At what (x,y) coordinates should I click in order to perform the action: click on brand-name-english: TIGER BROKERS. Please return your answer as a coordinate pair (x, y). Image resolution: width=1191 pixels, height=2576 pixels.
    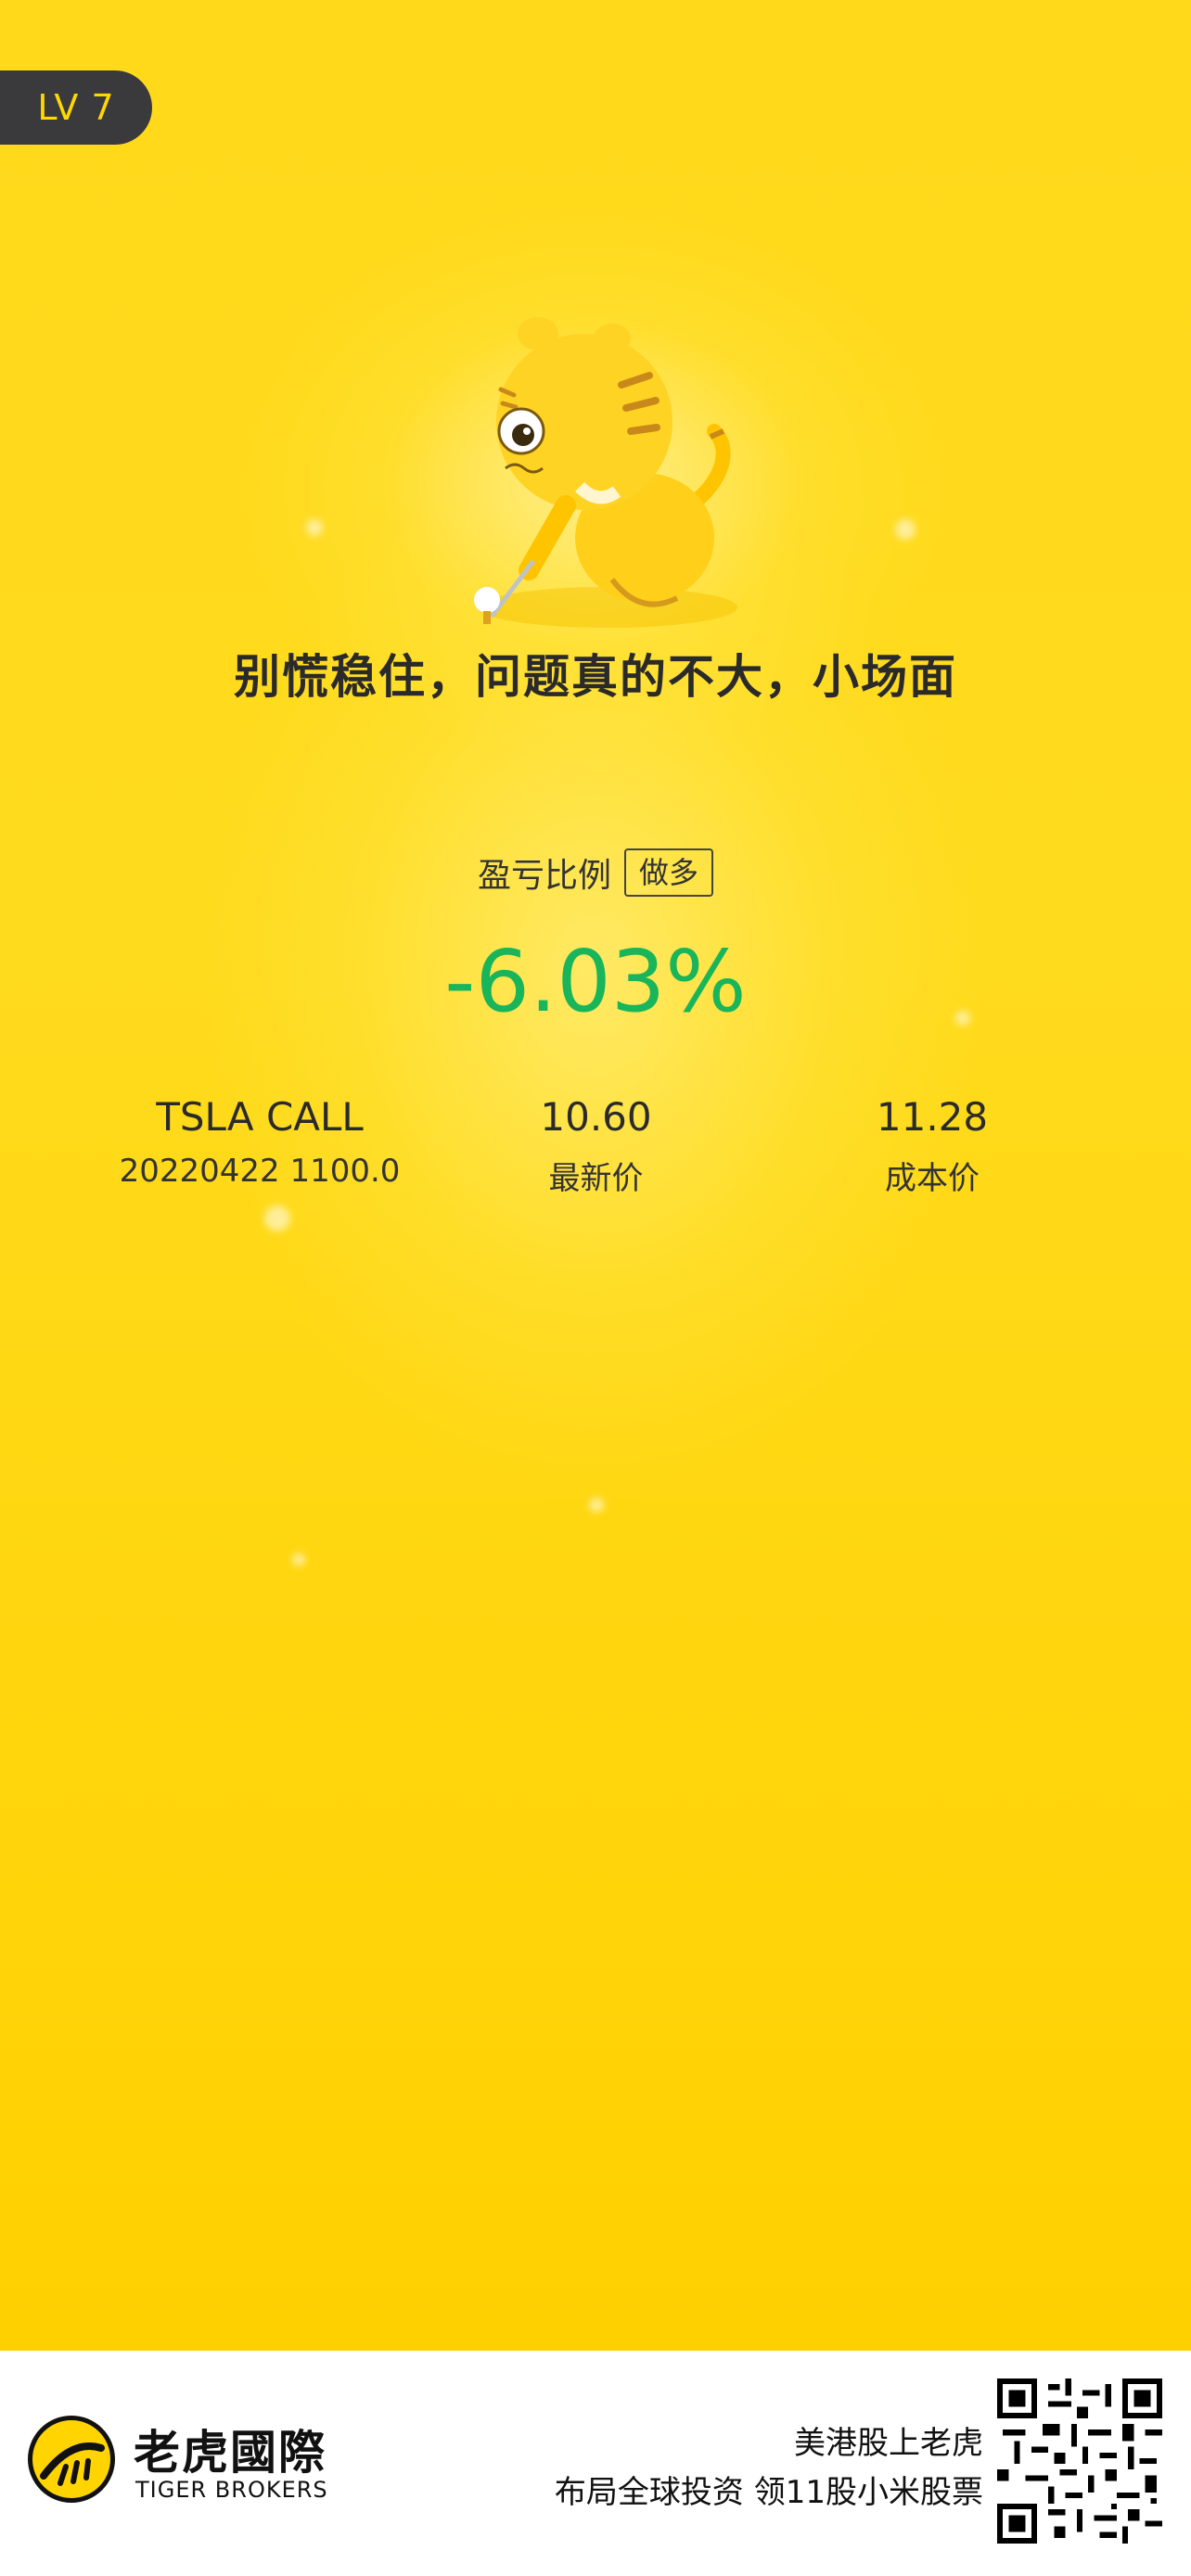
    Looking at the image, I should click on (231, 2490).